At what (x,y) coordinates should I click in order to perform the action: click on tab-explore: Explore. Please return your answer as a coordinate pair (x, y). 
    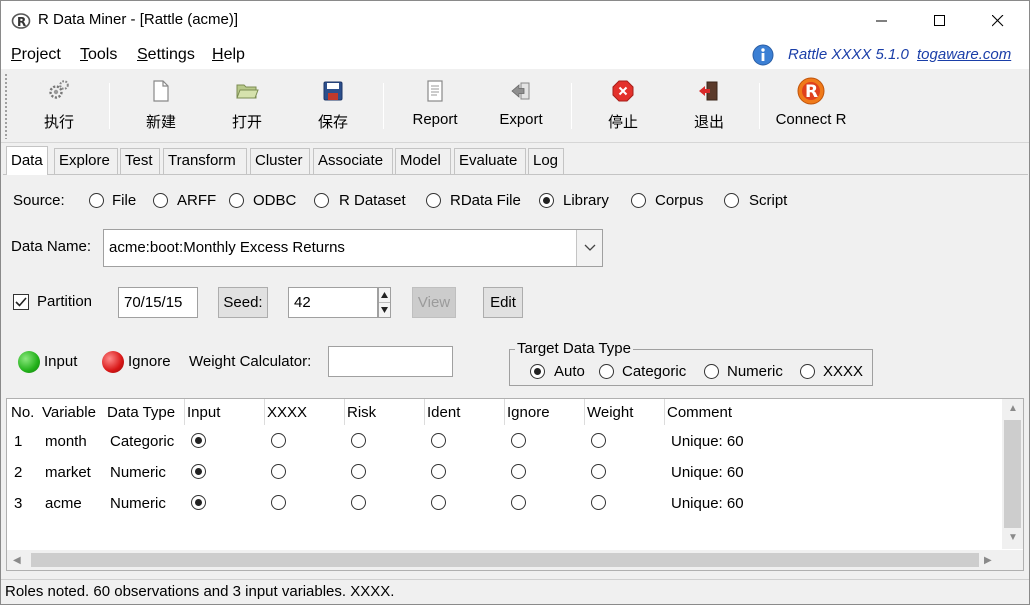
    Looking at the image, I should click on (86, 161).